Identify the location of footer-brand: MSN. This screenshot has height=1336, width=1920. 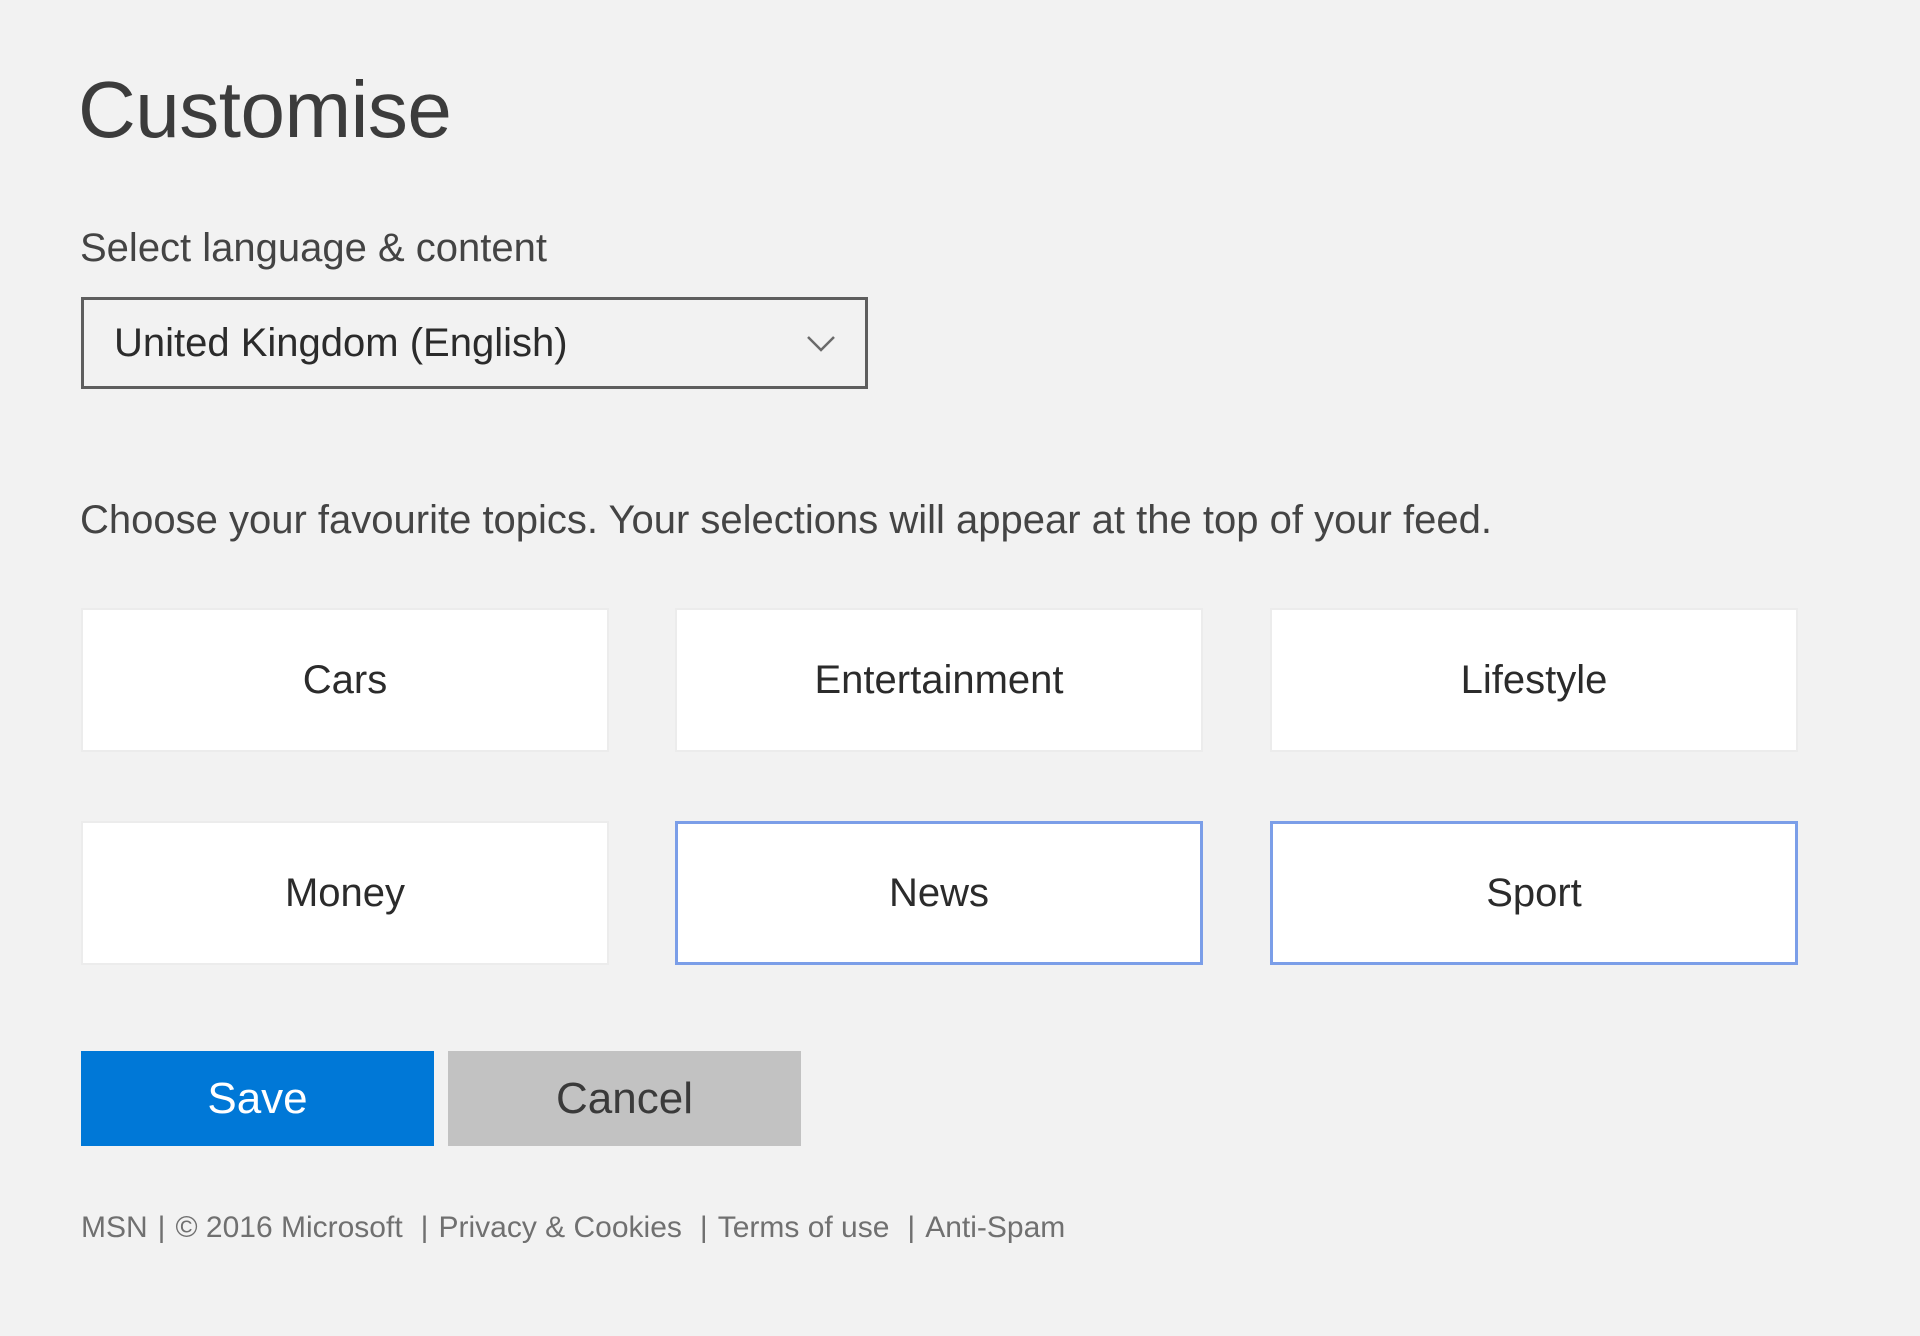
(114, 1227).